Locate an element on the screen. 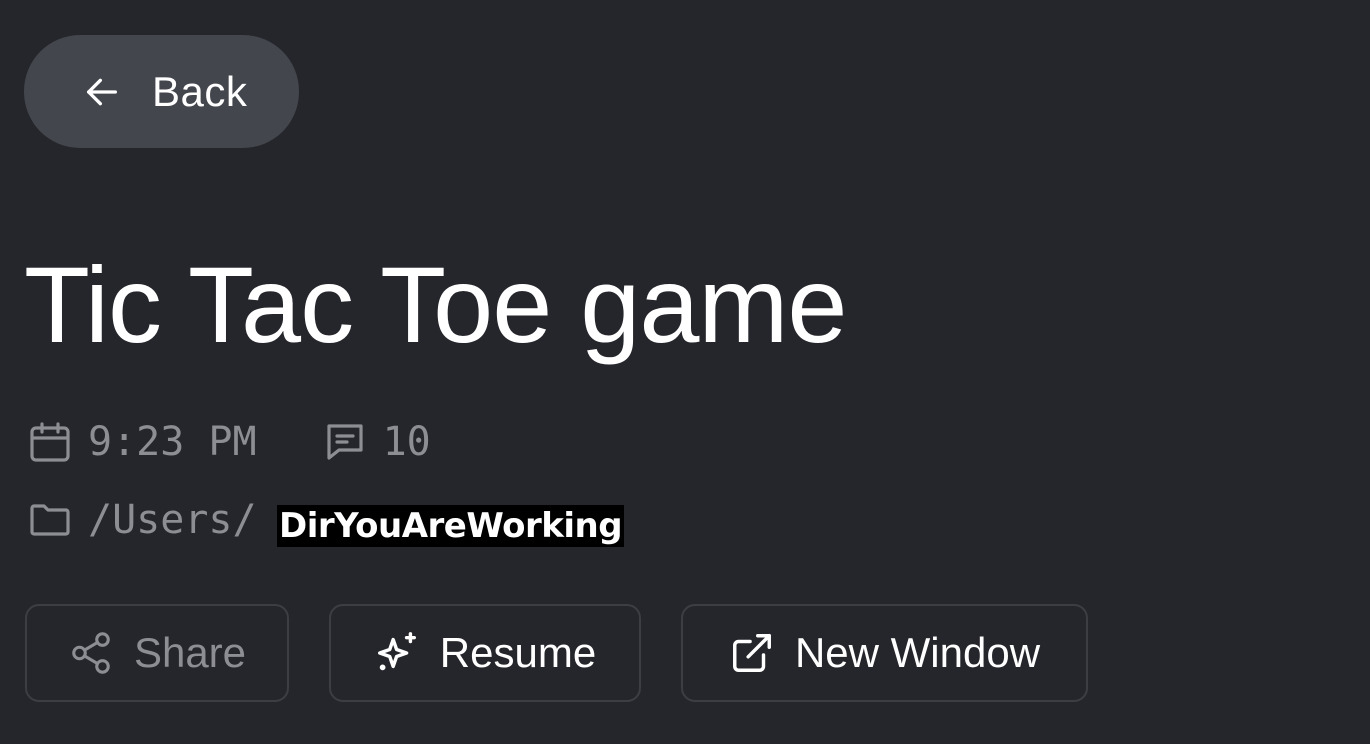 The height and width of the screenshot is (744, 1370). message-count: 10 is located at coordinates (376, 442).